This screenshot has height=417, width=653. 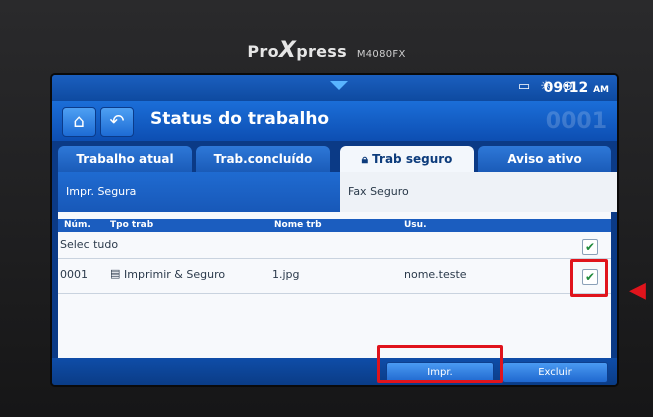 I want to click on device-brand: ProXpress M4080FX, so click(x=326, y=50).